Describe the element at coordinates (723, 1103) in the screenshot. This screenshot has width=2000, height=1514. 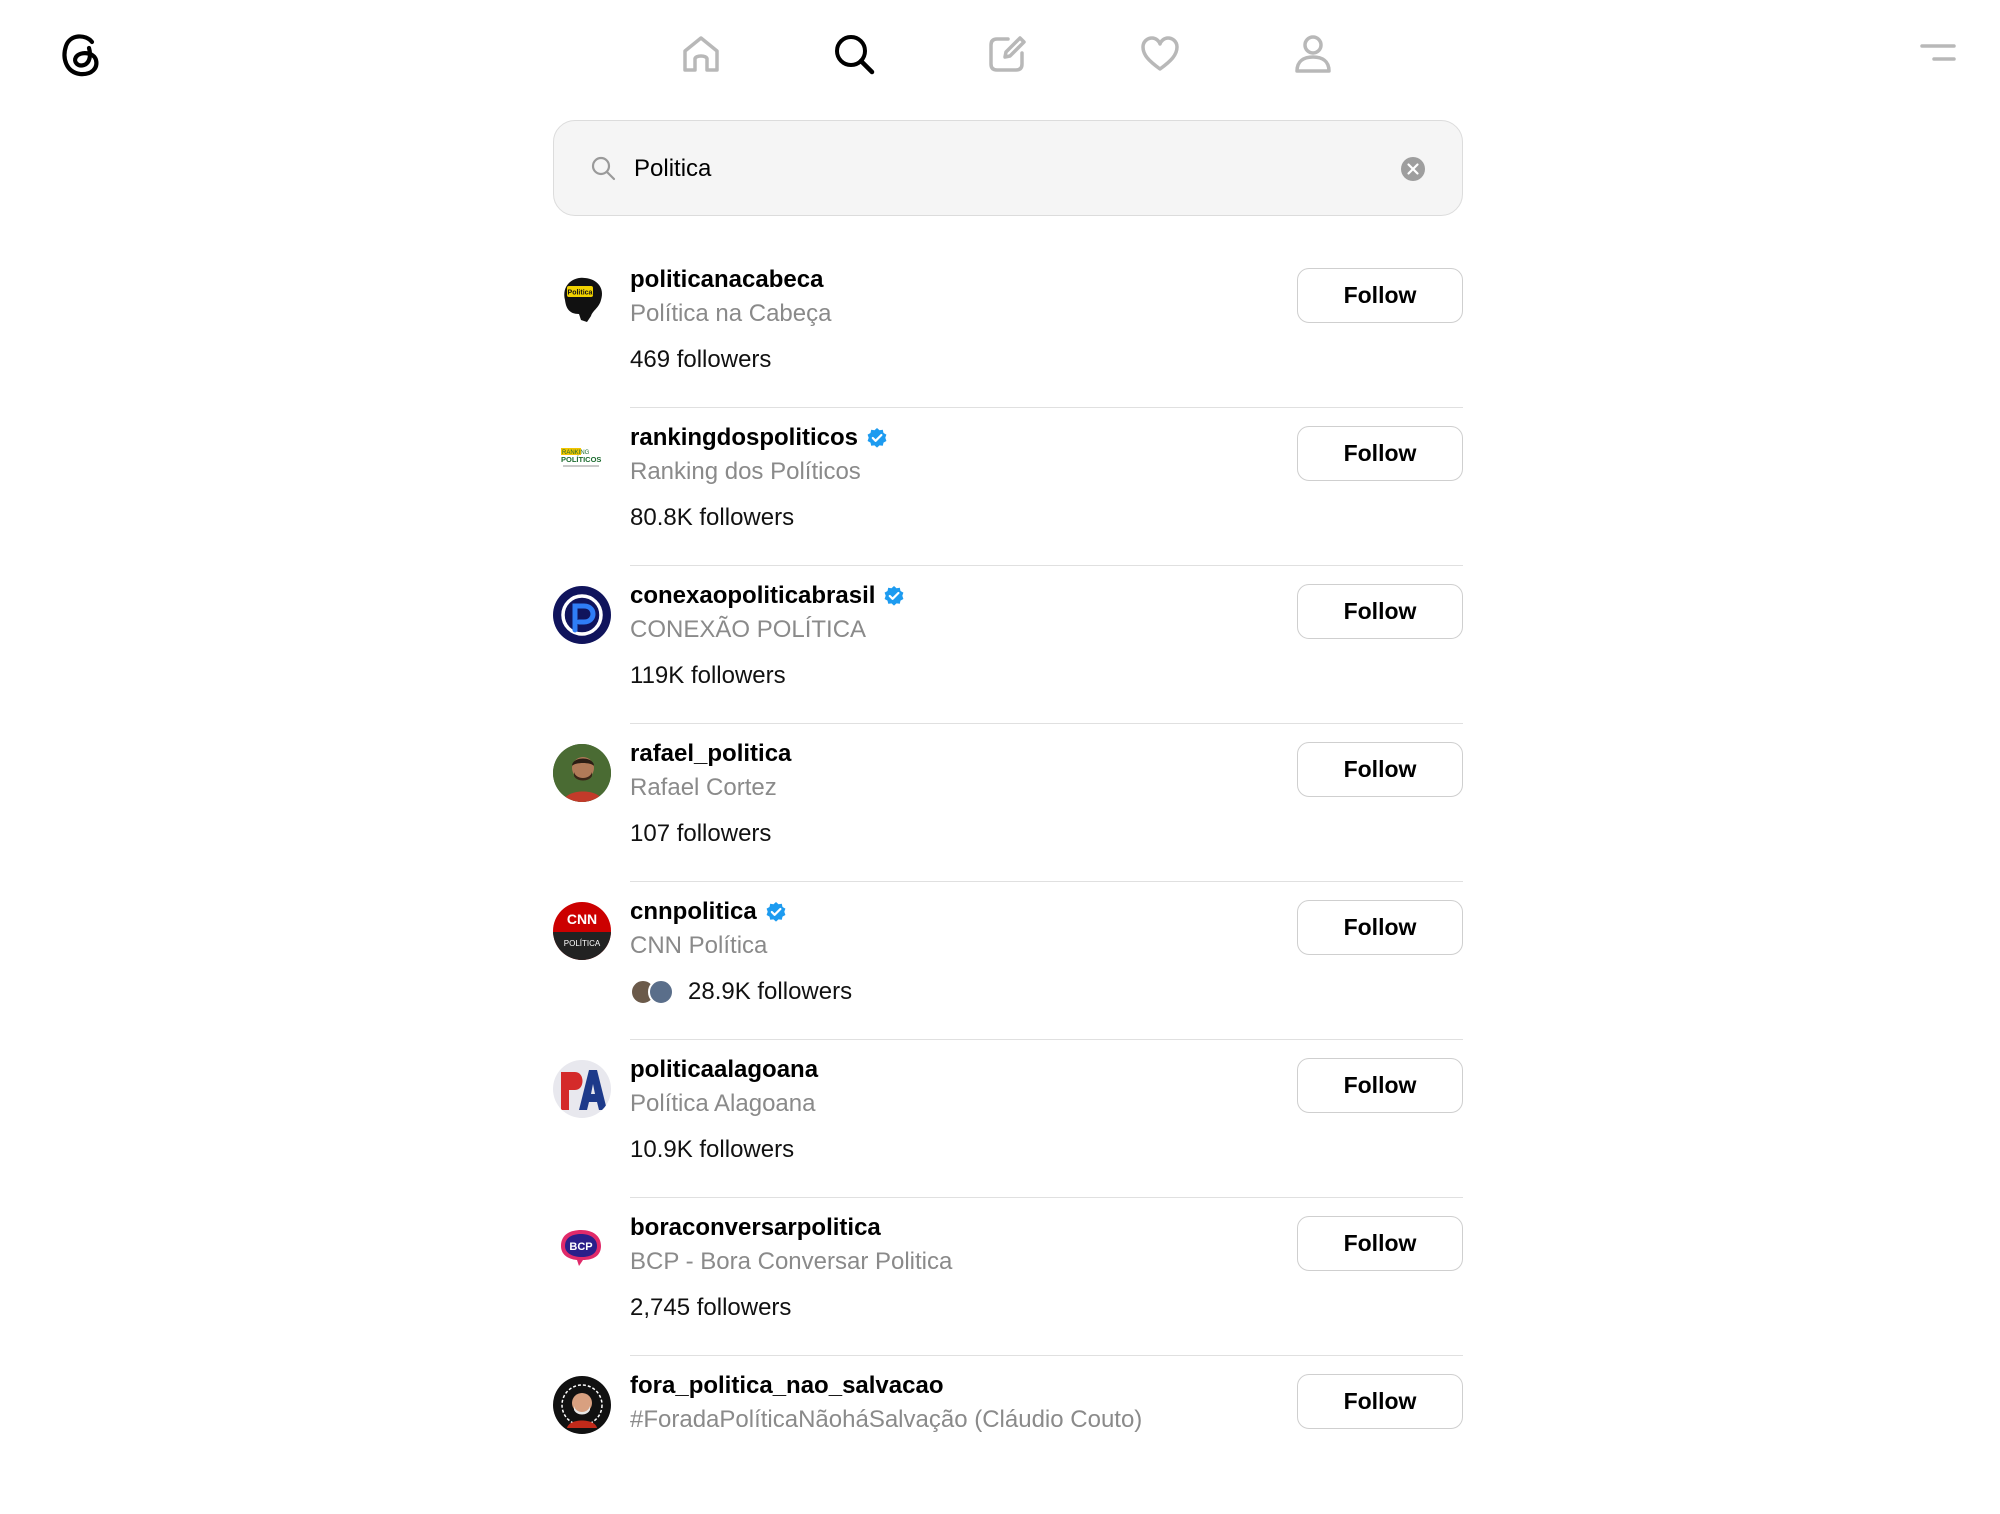
I see `display-name: Política Alagoana` at that location.